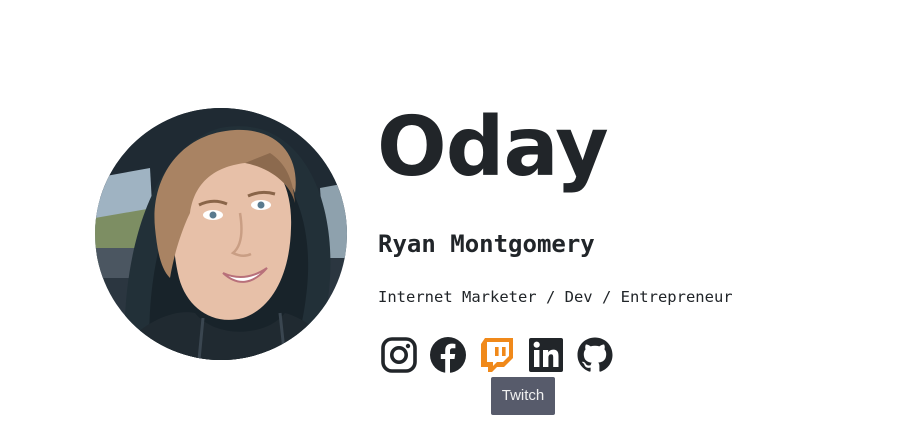 This screenshot has height=443, width=919. I want to click on twitch-tooltip: Twitch, so click(523, 396).